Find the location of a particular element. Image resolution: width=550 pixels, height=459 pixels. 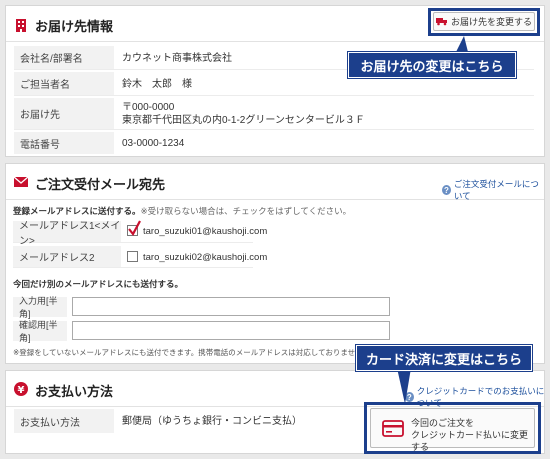

delivery-row-phone: 電話番号 03-0000-1234 is located at coordinates (274, 143).